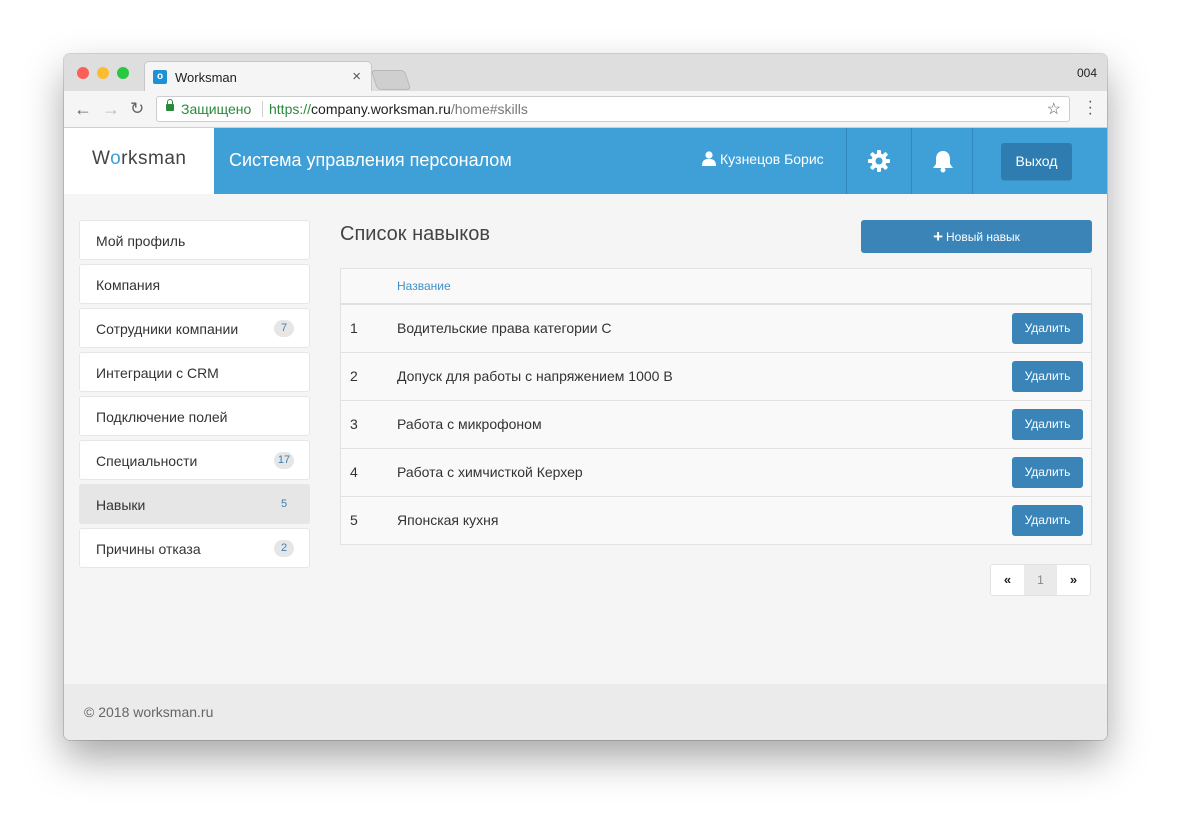 This screenshot has height=824, width=1187. What do you see at coordinates (585, 72) in the screenshot?
I see `tab-strip: o Worksman × 004` at bounding box center [585, 72].